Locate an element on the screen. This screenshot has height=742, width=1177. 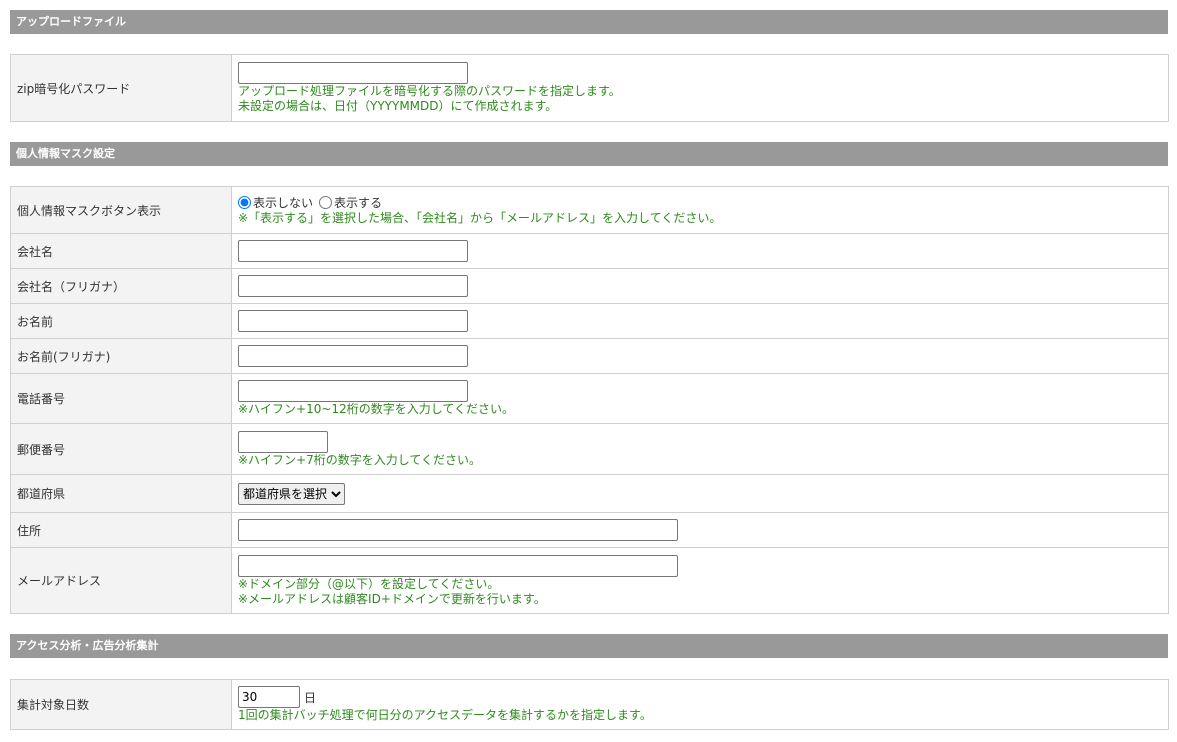
company-kana-label: 会社名（フリガナ） is located at coordinates (121, 286).